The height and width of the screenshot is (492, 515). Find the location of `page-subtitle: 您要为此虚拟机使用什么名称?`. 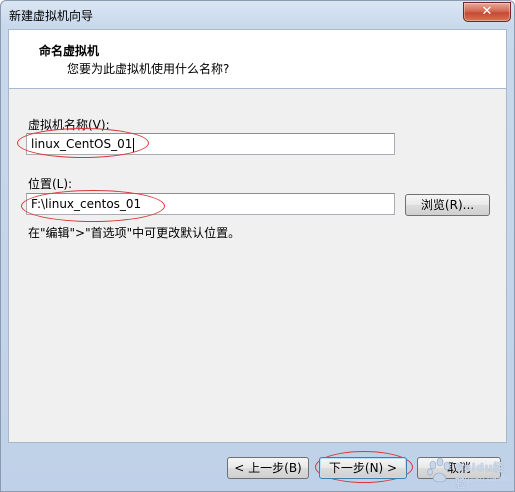

page-subtitle: 您要为此虚拟机使用什么名称? is located at coordinates (148, 69).